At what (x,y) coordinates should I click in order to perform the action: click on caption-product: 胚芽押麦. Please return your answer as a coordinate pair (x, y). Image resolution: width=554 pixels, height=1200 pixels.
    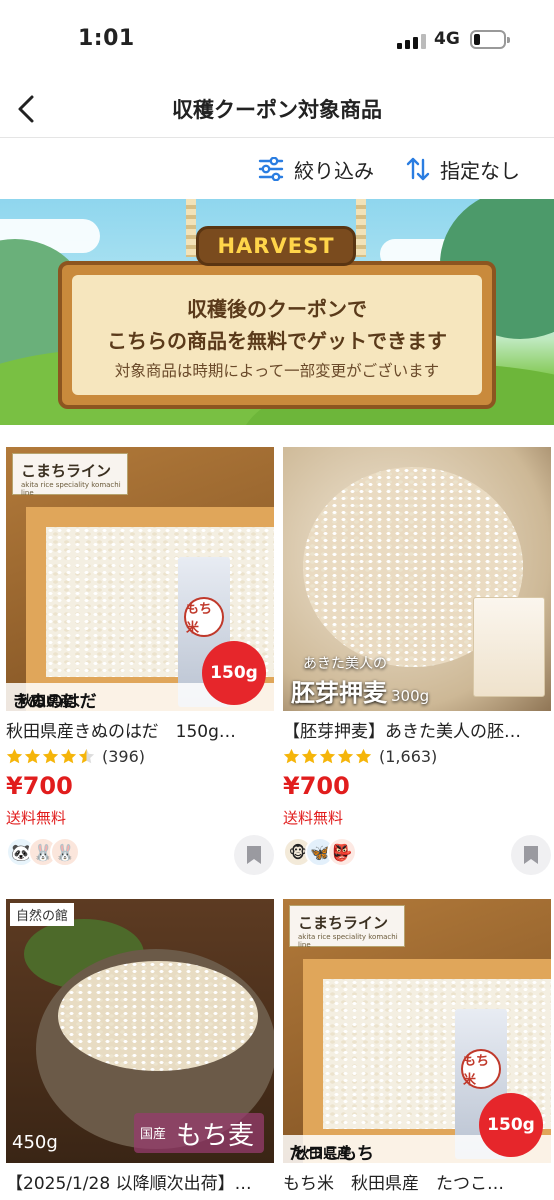
    Looking at the image, I should click on (339, 693).